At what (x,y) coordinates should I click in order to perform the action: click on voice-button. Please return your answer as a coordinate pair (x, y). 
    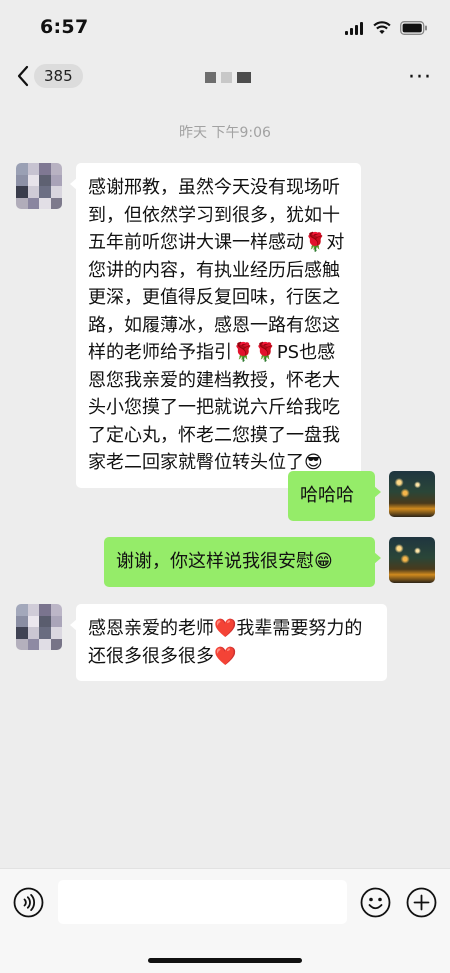
    Looking at the image, I should click on (28, 902).